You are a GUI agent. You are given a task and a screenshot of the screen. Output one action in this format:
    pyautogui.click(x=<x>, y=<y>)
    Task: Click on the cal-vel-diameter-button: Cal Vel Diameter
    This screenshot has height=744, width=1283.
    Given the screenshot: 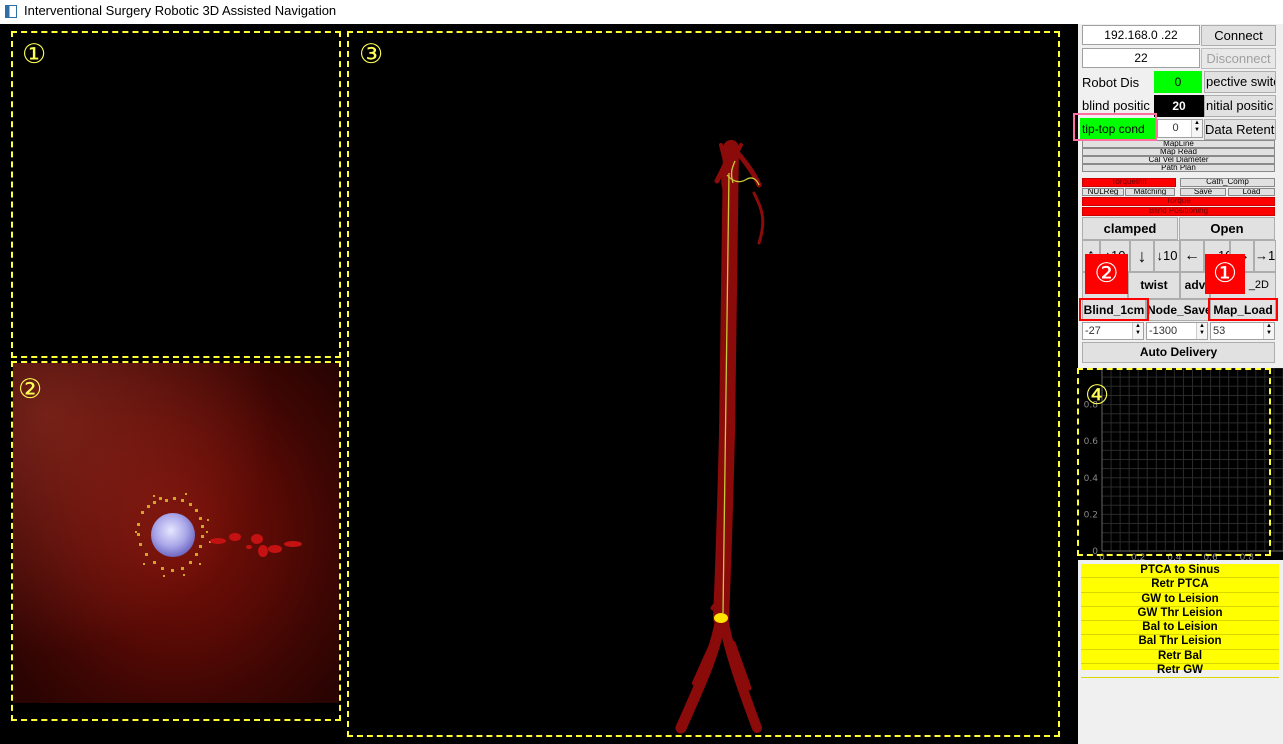 What is the action you would take?
    pyautogui.click(x=1178, y=160)
    